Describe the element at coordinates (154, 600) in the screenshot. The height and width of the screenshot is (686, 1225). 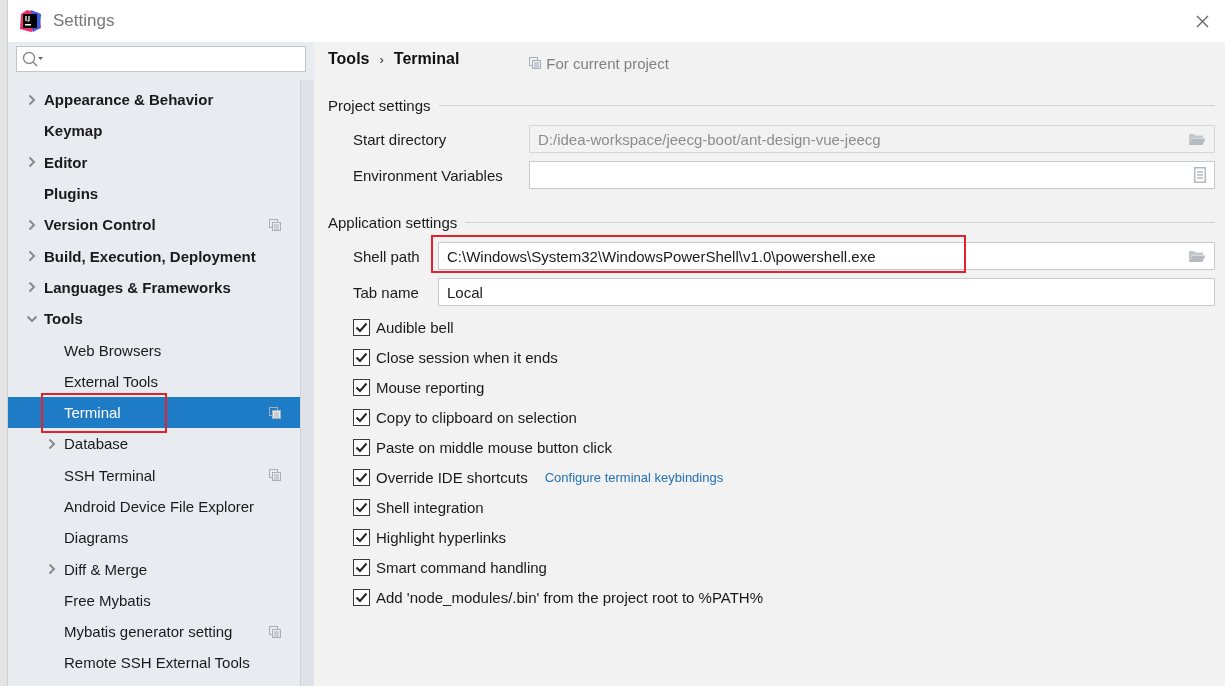
I see `tree-item-row: Free Mybatis` at that location.